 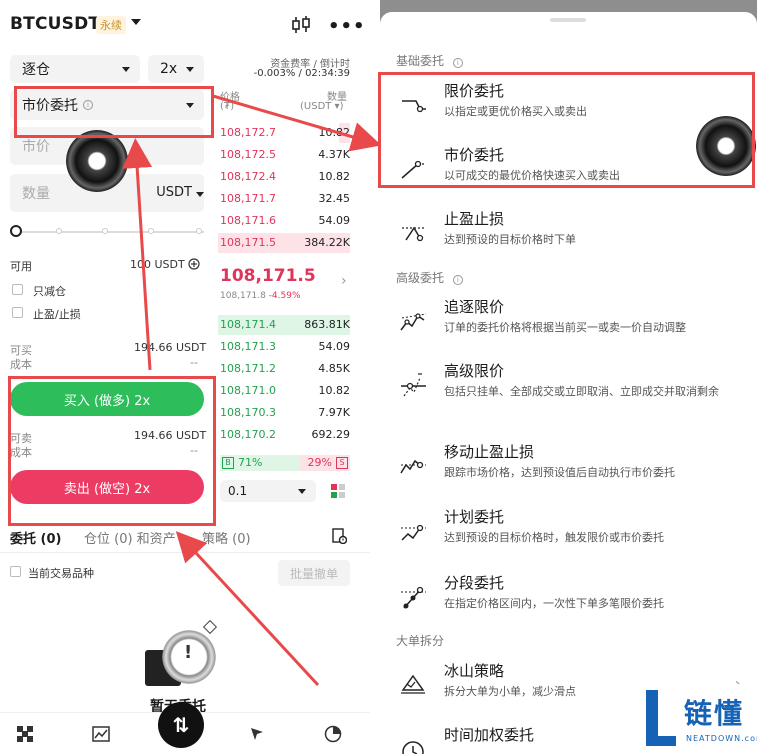 What do you see at coordinates (334, 198) in the screenshot?
I see `ask-qty: 32.45` at bounding box center [334, 198].